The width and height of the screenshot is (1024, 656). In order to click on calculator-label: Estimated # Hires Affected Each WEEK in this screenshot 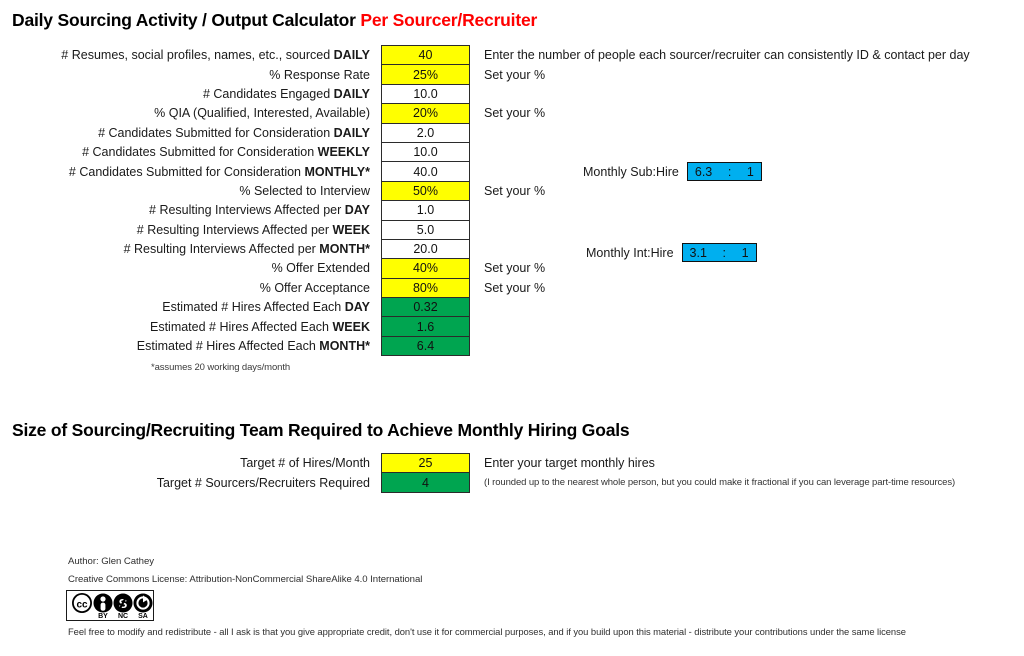, I will do `click(260, 326)`.